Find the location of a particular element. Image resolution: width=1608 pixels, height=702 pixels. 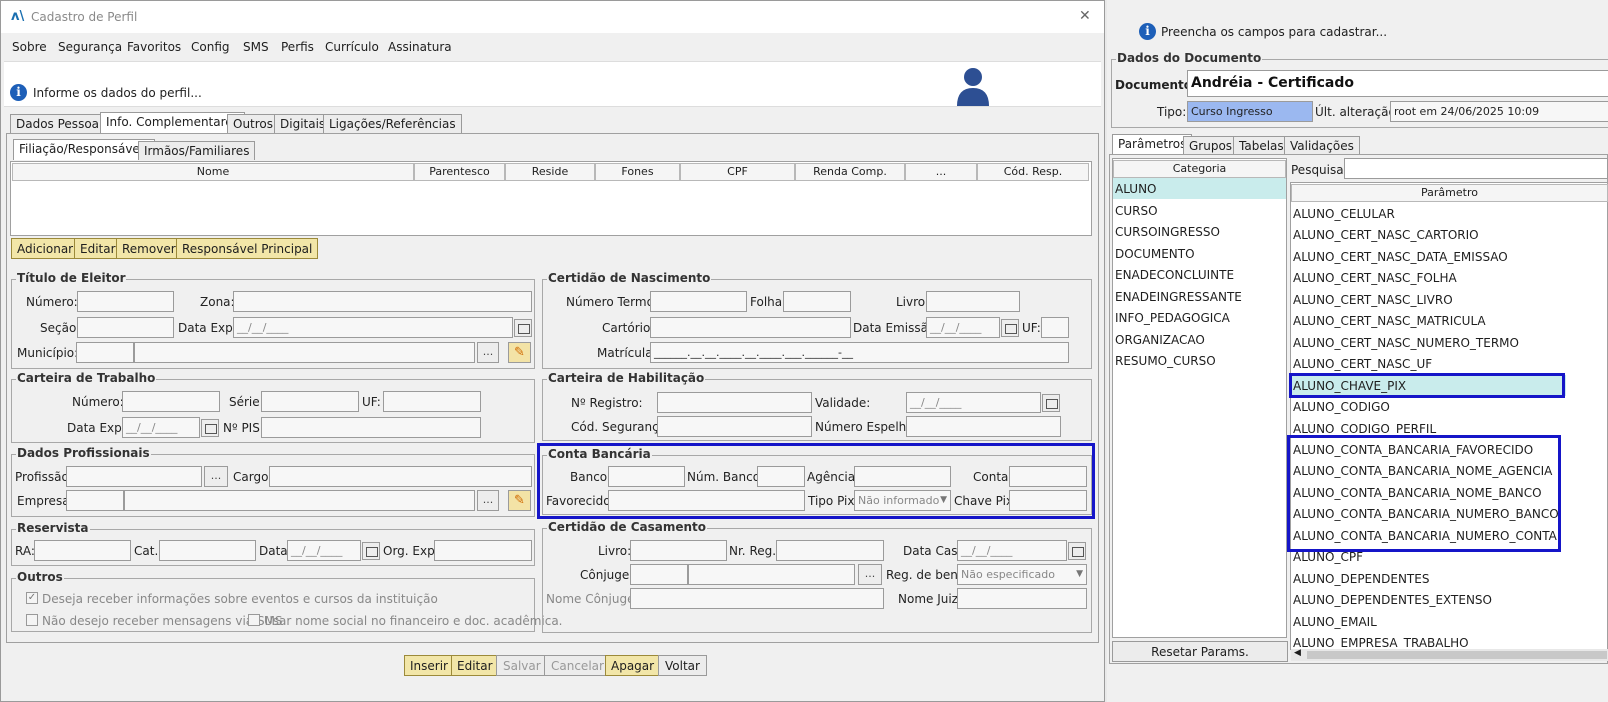

ct-numero-input is located at coordinates (171, 401).